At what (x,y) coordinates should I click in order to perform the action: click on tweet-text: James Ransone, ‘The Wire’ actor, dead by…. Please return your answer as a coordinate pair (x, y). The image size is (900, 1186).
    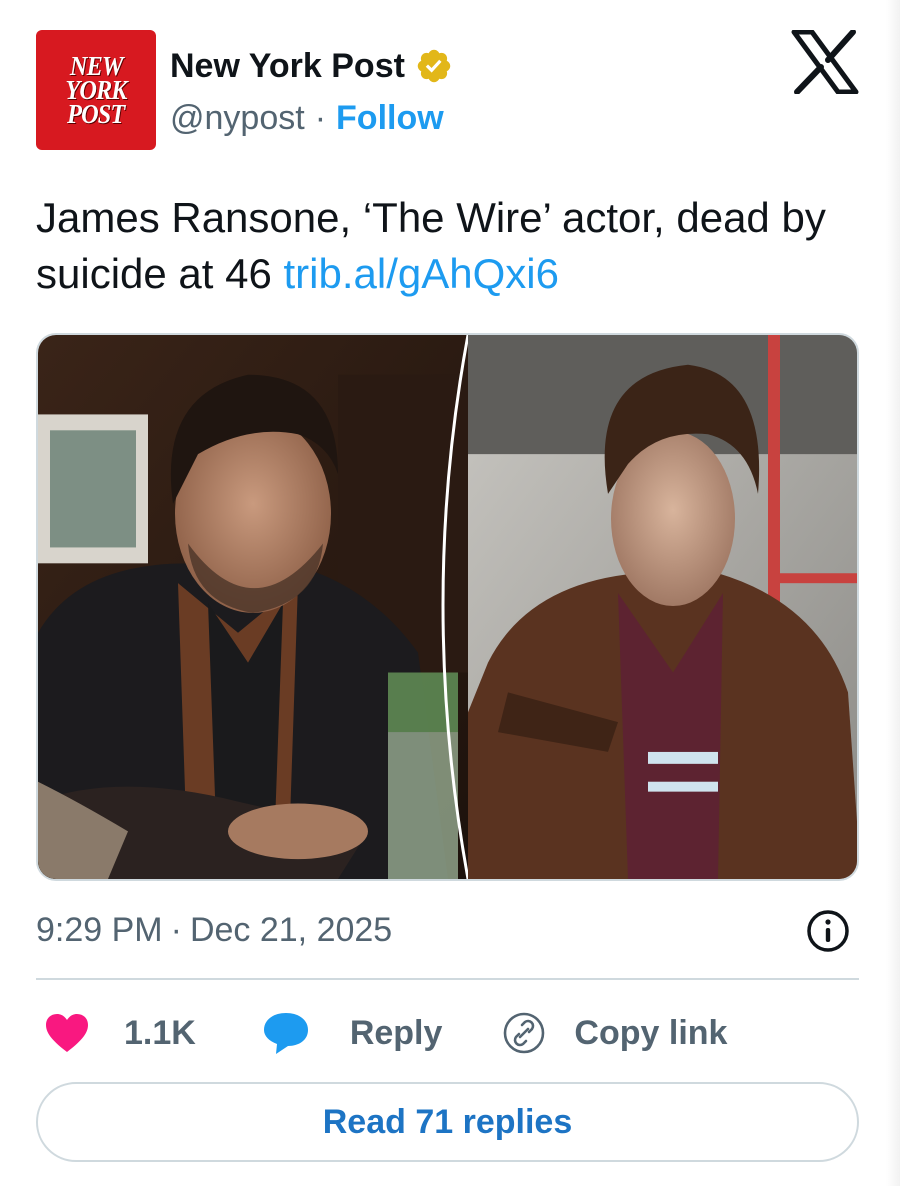
    Looking at the image, I should click on (456, 246).